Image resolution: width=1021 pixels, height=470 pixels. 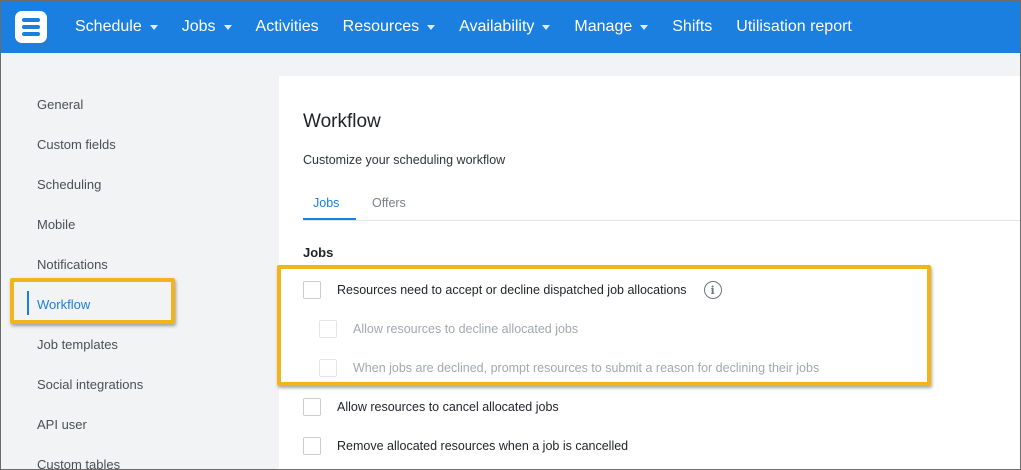 I want to click on sidebar-item-general: General, so click(x=60, y=104).